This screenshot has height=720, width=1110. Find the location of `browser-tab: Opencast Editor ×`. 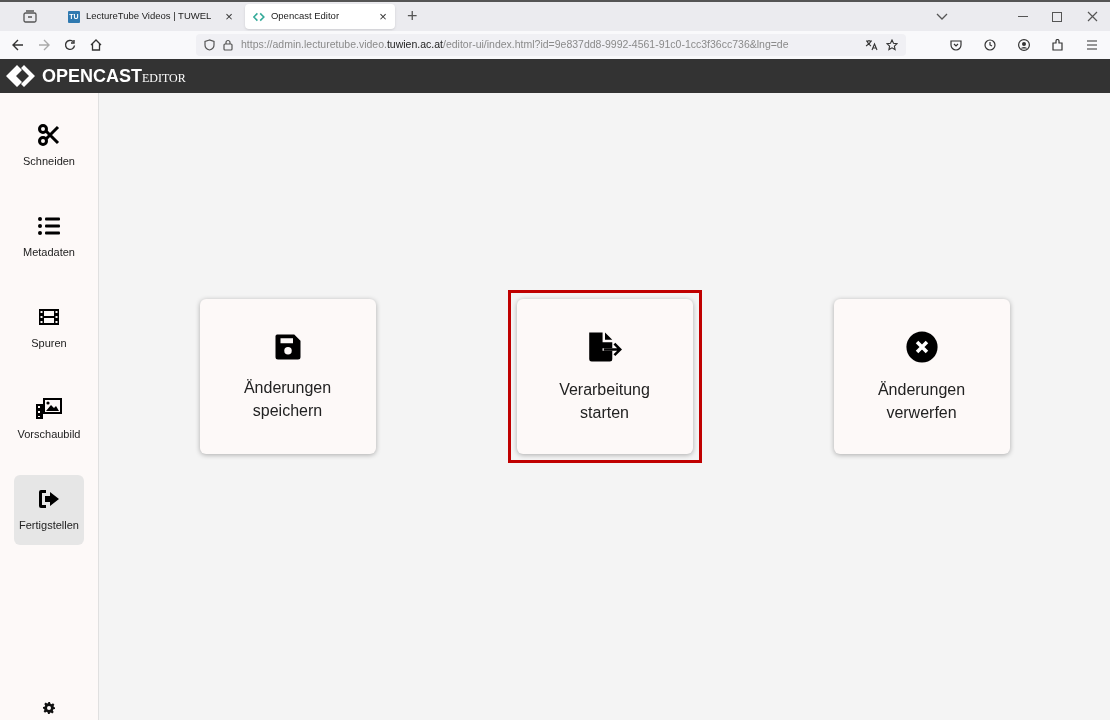

browser-tab: Opencast Editor × is located at coordinates (319, 16).